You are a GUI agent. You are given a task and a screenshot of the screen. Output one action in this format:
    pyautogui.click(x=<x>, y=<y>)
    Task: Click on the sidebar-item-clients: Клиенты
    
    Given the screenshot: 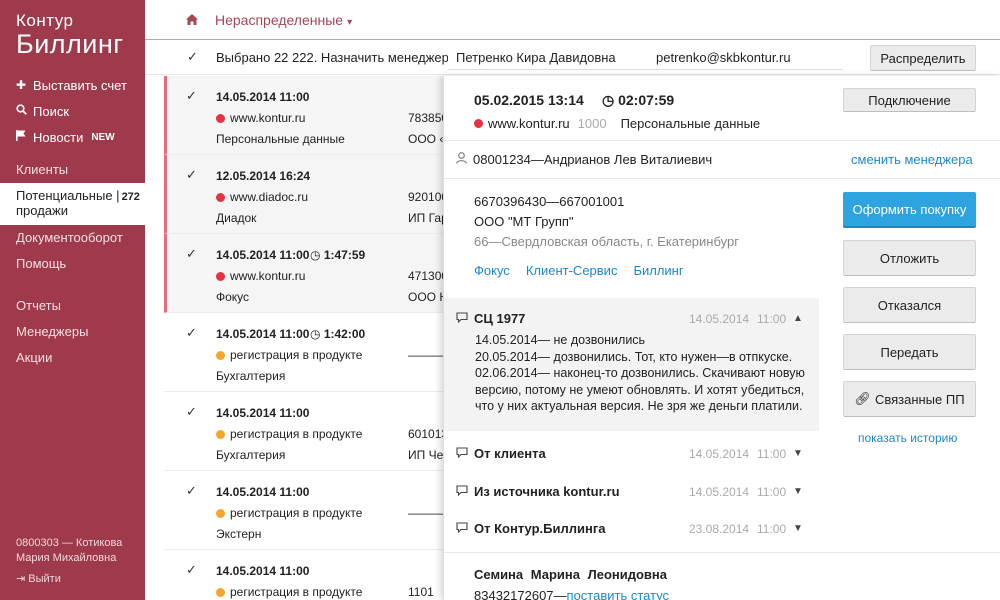 What is the action you would take?
    pyautogui.click(x=72, y=170)
    